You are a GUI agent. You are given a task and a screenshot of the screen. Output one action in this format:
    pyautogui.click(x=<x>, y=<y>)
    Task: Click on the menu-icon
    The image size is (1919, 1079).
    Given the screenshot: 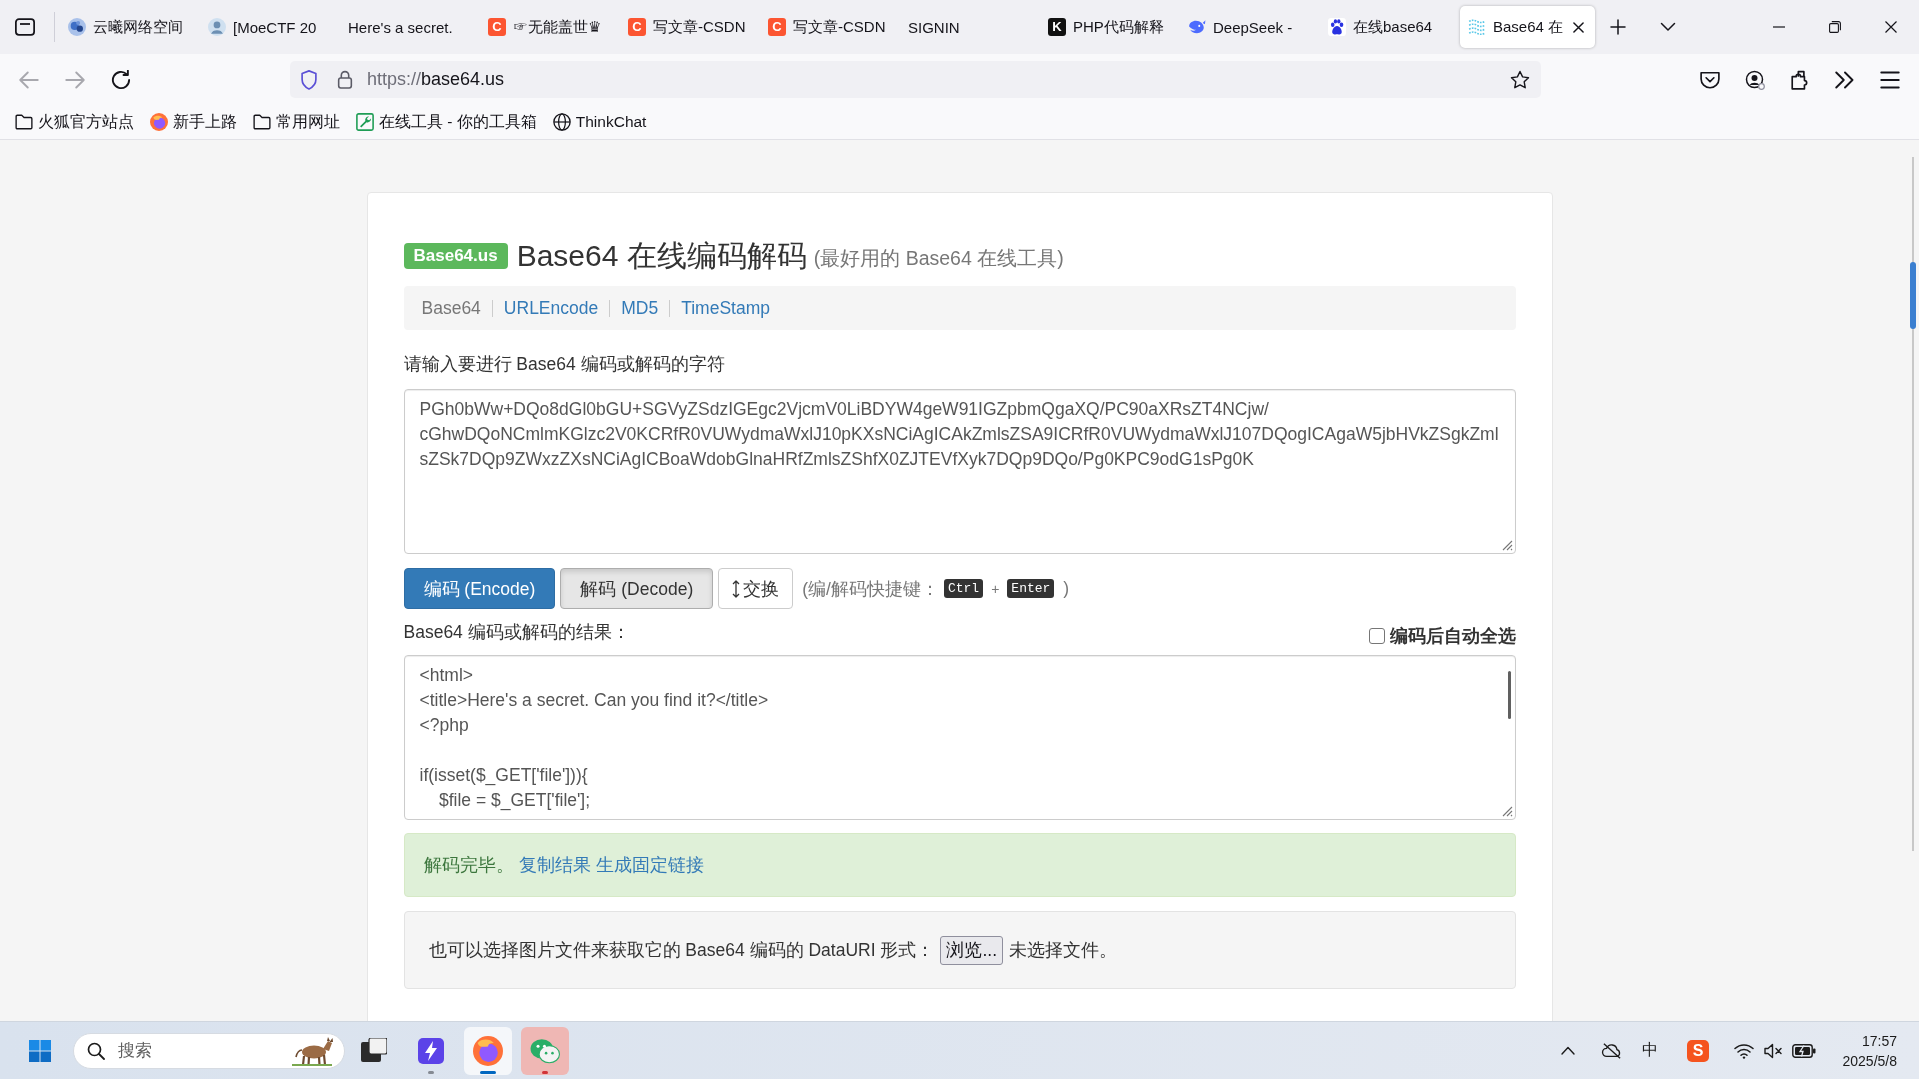 What is the action you would take?
    pyautogui.click(x=1890, y=79)
    